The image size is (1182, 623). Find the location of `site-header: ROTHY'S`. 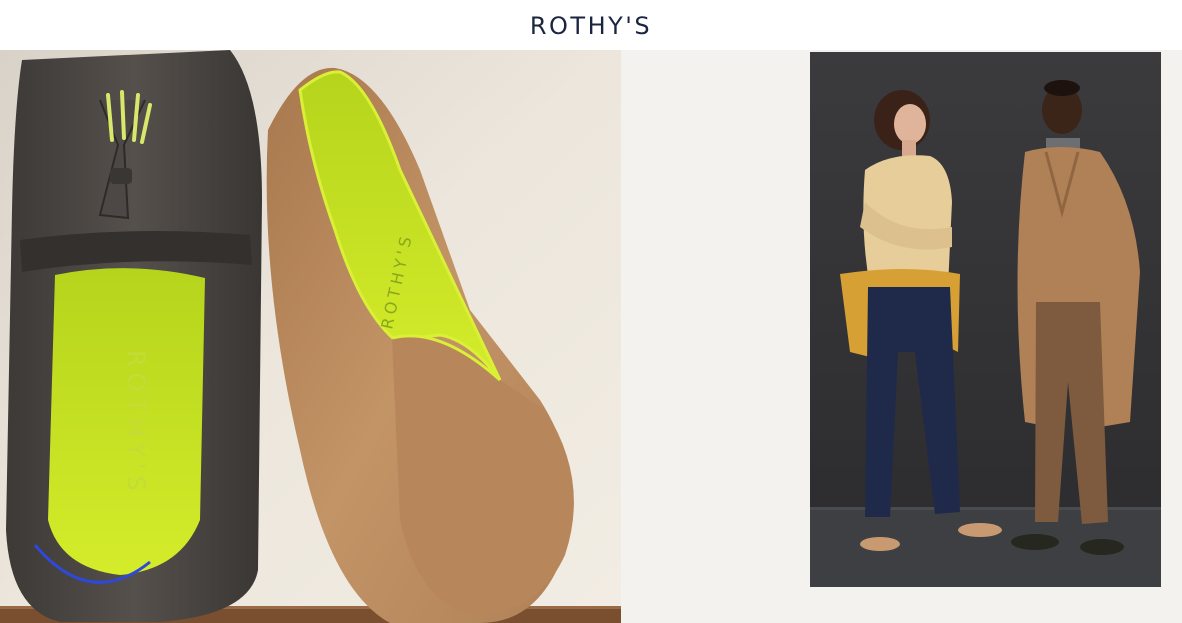

site-header: ROTHY'S is located at coordinates (591, 25).